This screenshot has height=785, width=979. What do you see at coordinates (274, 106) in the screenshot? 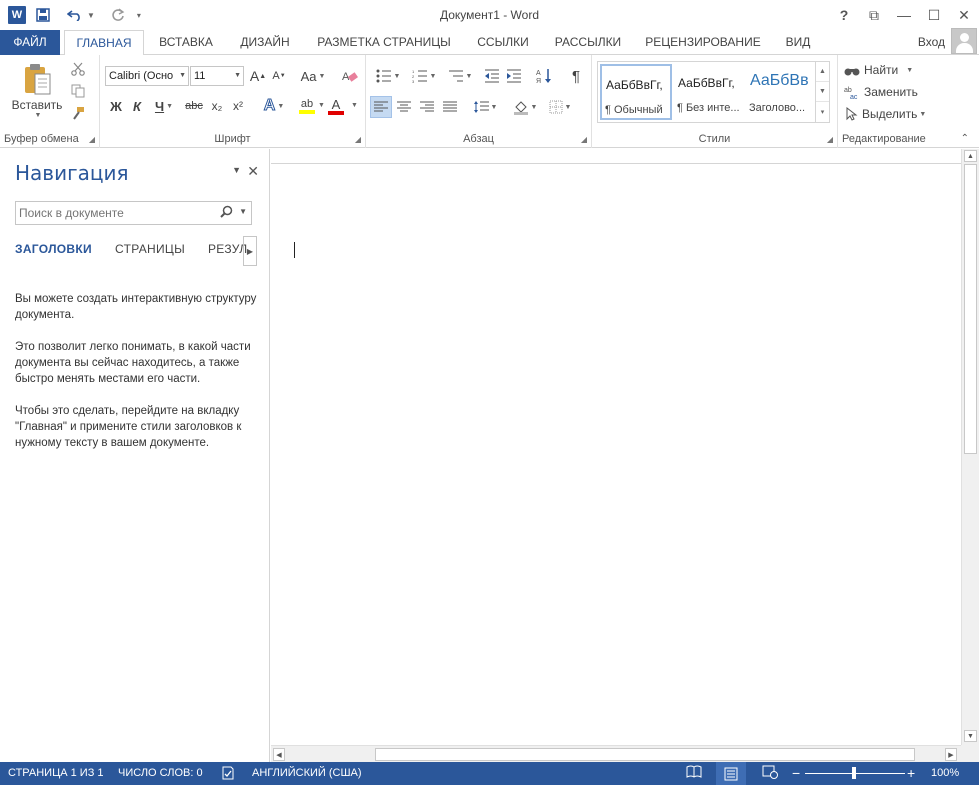
I see `text-effects-button: A ▼` at bounding box center [274, 106].